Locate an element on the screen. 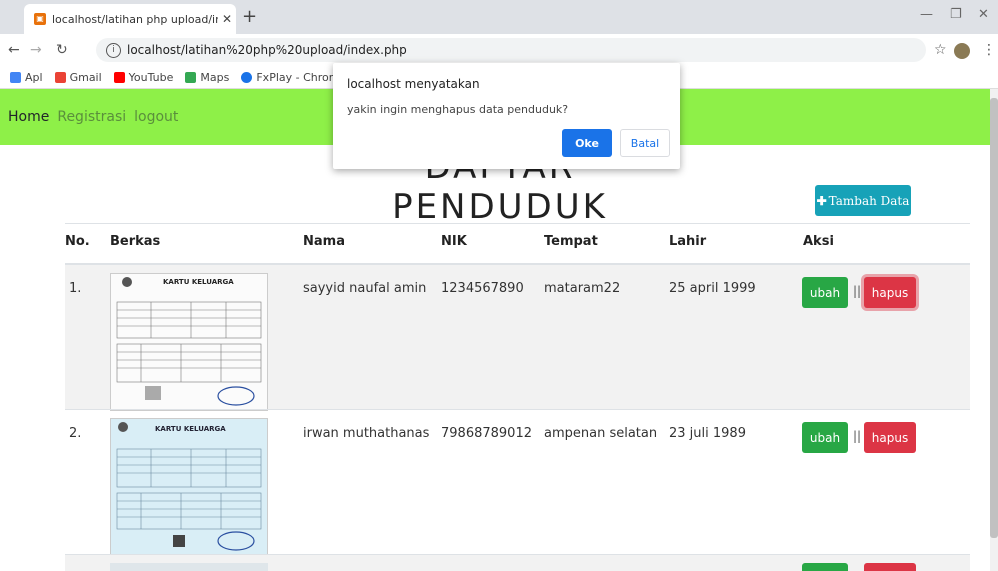 This screenshot has height=571, width=998. row-tempat: mataram22 is located at coordinates (582, 288).